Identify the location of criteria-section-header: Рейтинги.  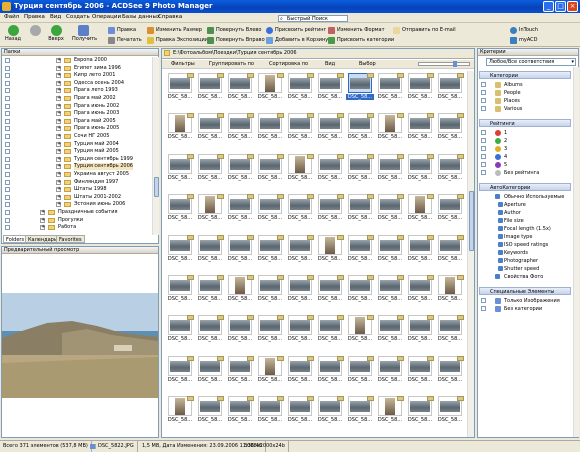
(525, 123).